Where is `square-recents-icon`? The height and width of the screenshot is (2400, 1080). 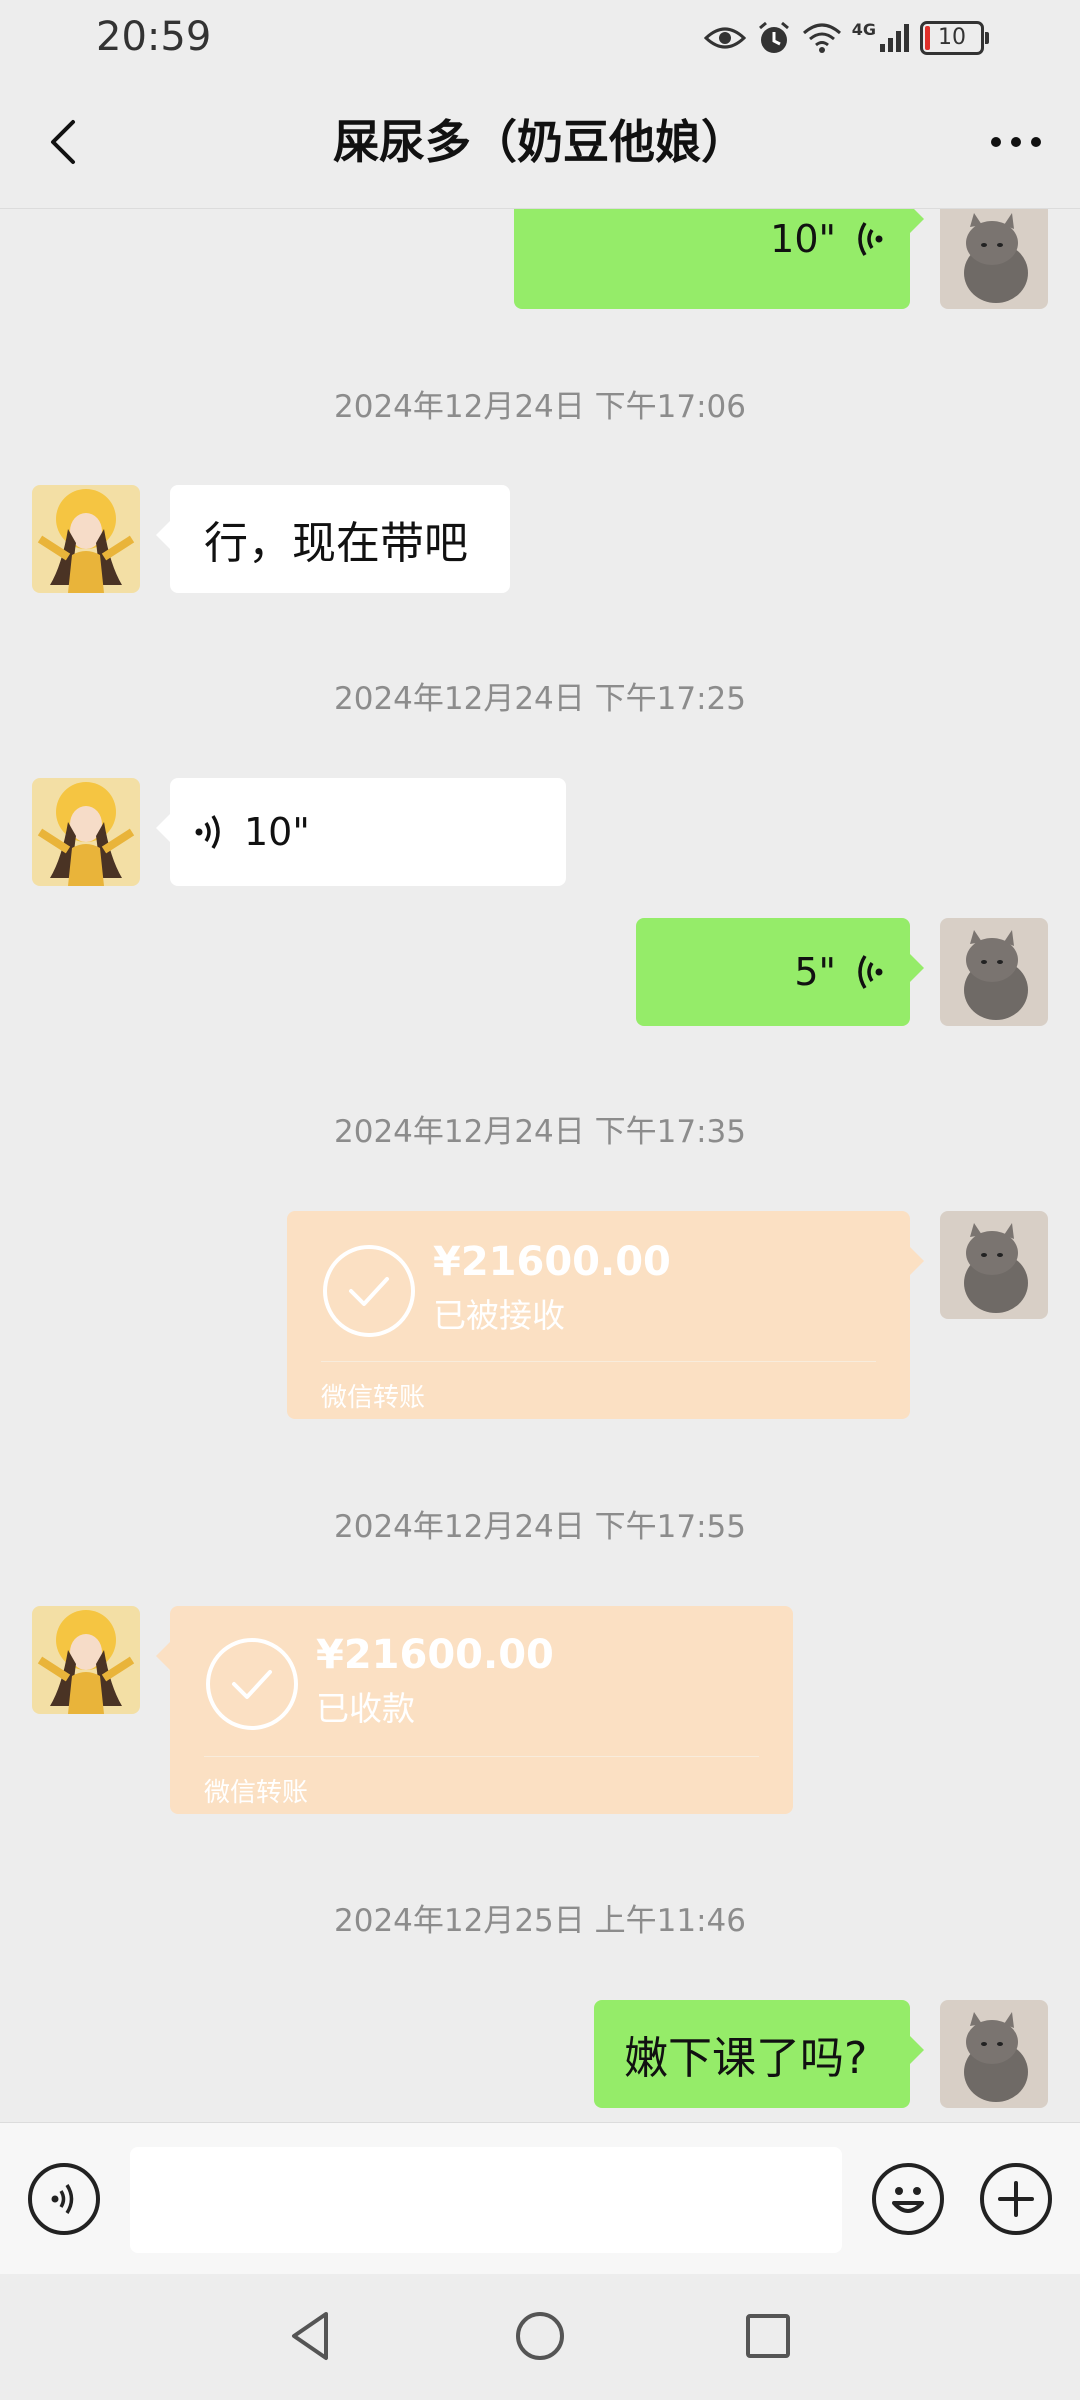
square-recents-icon is located at coordinates (768, 2336).